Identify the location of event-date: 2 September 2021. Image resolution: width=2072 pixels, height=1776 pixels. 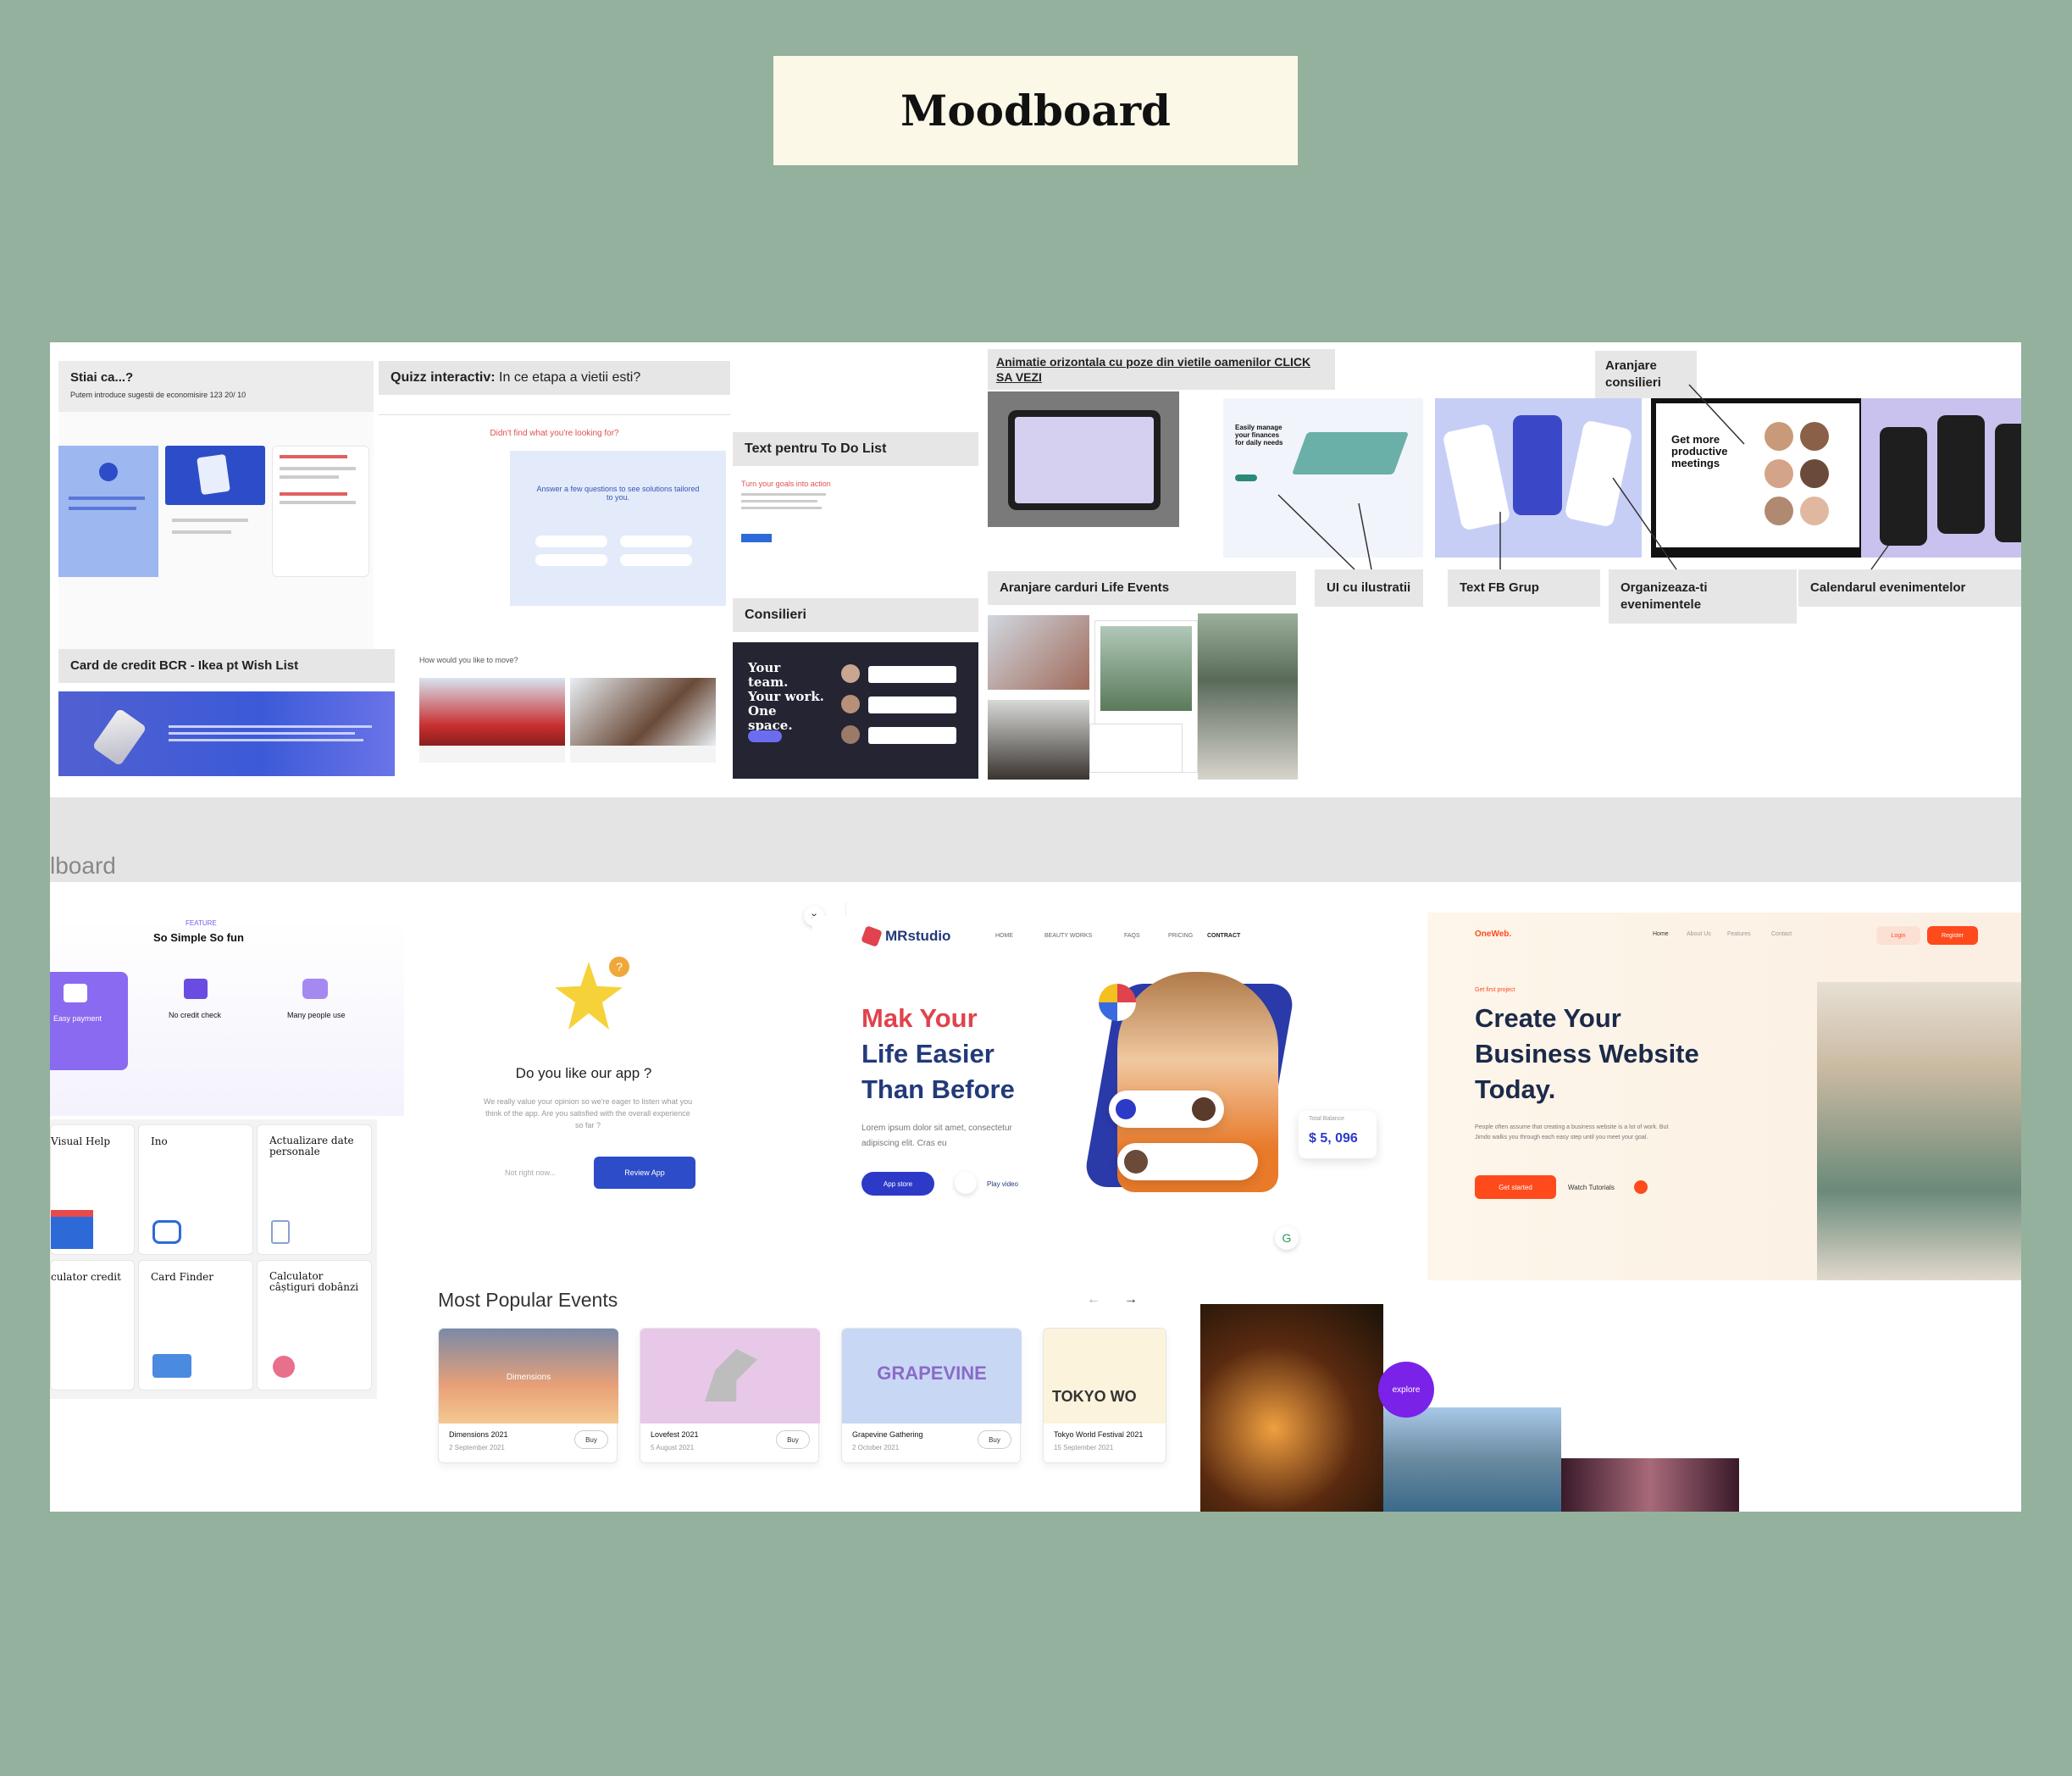
(477, 1447).